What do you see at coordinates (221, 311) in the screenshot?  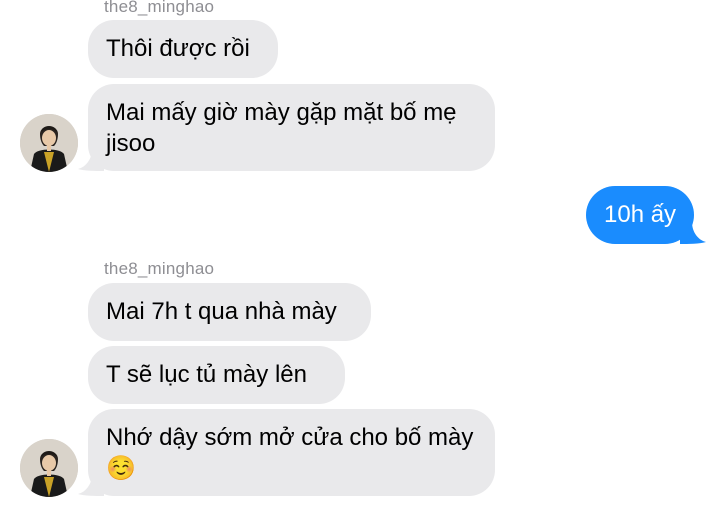 I see `message-text: Mai 7h t qua nhà mày` at bounding box center [221, 311].